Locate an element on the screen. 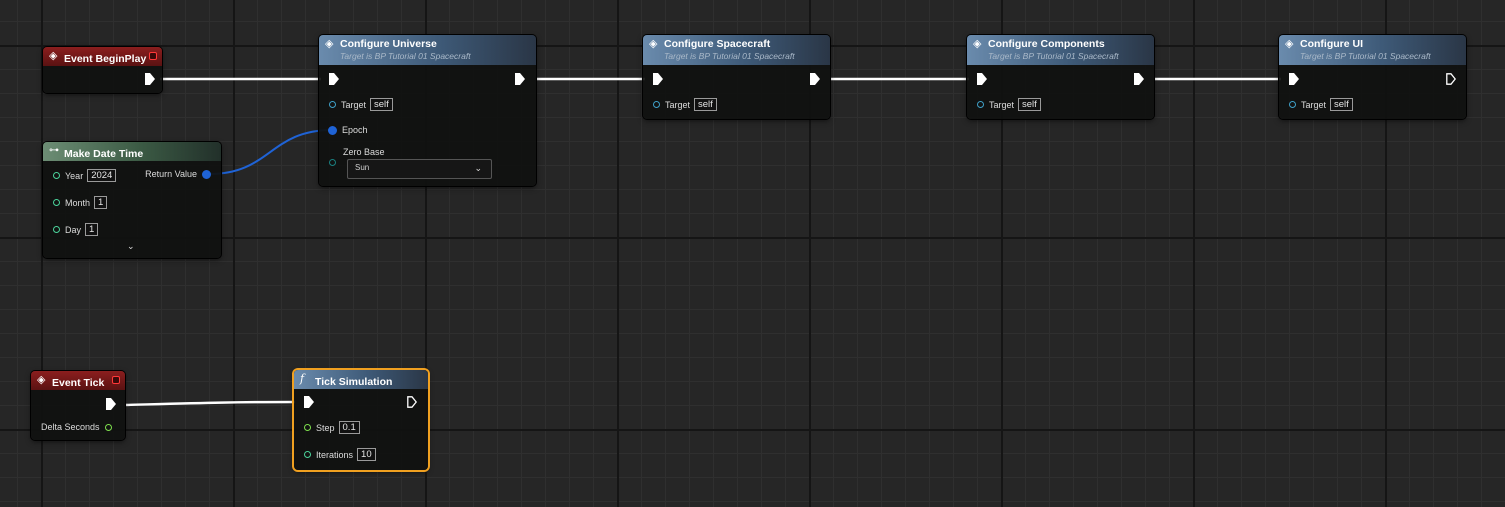 The height and width of the screenshot is (507, 1505). node-header: ◈ Event Tick is located at coordinates (78, 380).